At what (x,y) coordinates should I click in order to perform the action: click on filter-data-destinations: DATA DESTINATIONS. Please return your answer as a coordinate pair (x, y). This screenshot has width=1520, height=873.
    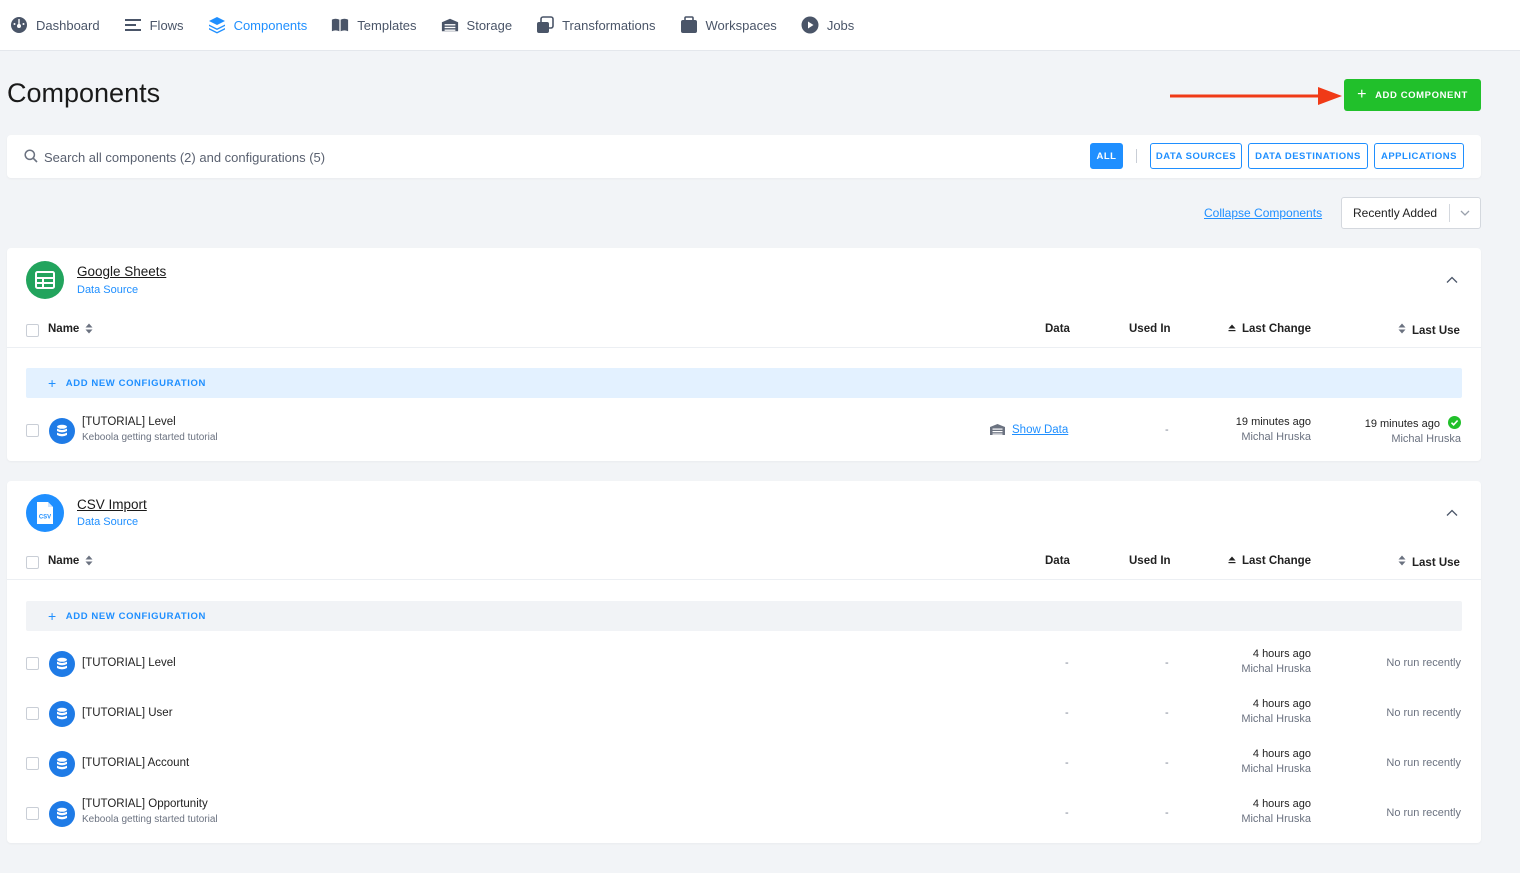
    Looking at the image, I should click on (1308, 156).